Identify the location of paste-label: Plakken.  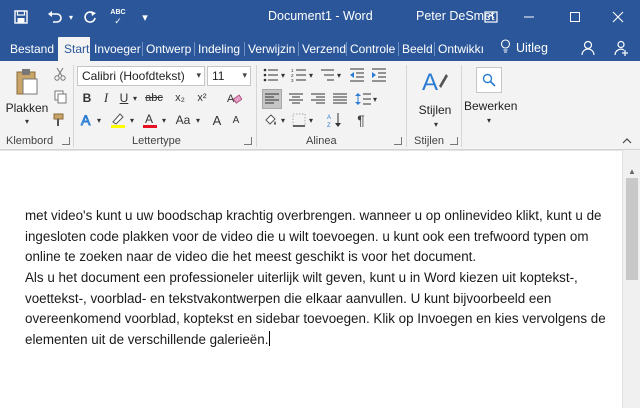
(27, 108).